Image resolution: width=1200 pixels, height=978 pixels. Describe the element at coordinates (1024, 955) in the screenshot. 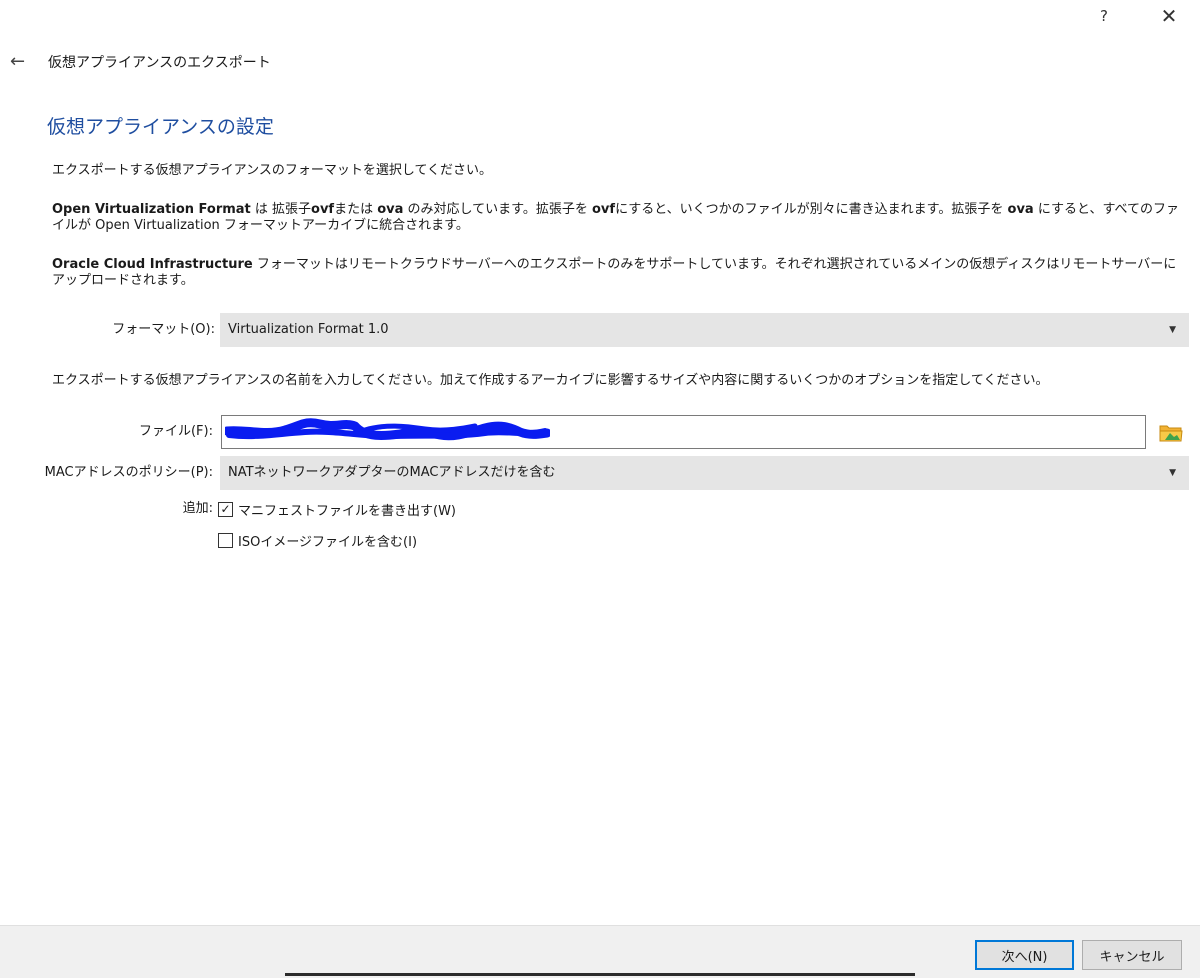

I see `next-button: 次へ(N)` at that location.